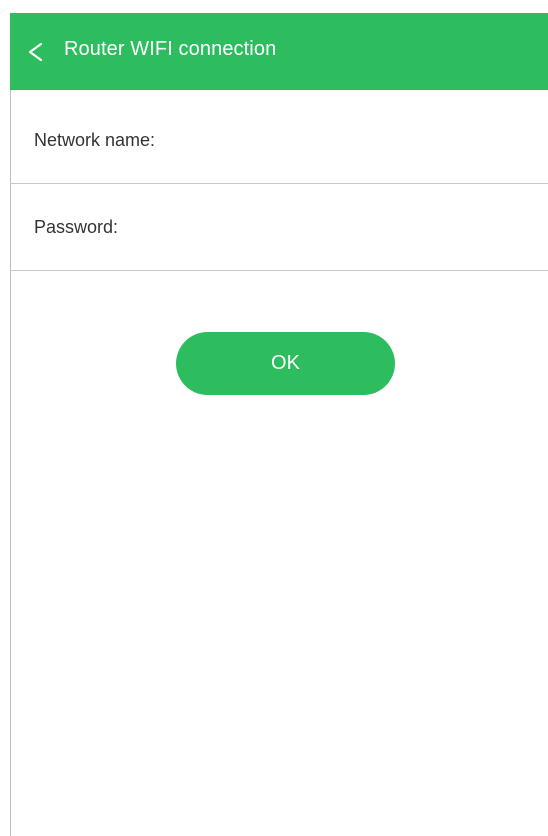 Image resolution: width=548 pixels, height=836 pixels. Describe the element at coordinates (35, 52) in the screenshot. I see `chevron-left-icon` at that location.